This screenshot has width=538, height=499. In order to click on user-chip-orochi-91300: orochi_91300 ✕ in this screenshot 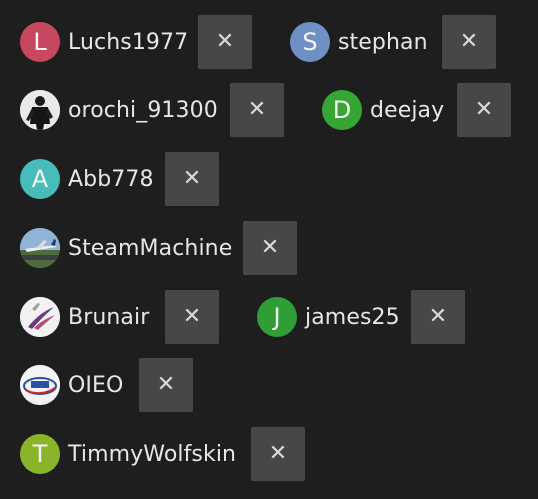, I will do `click(152, 110)`.